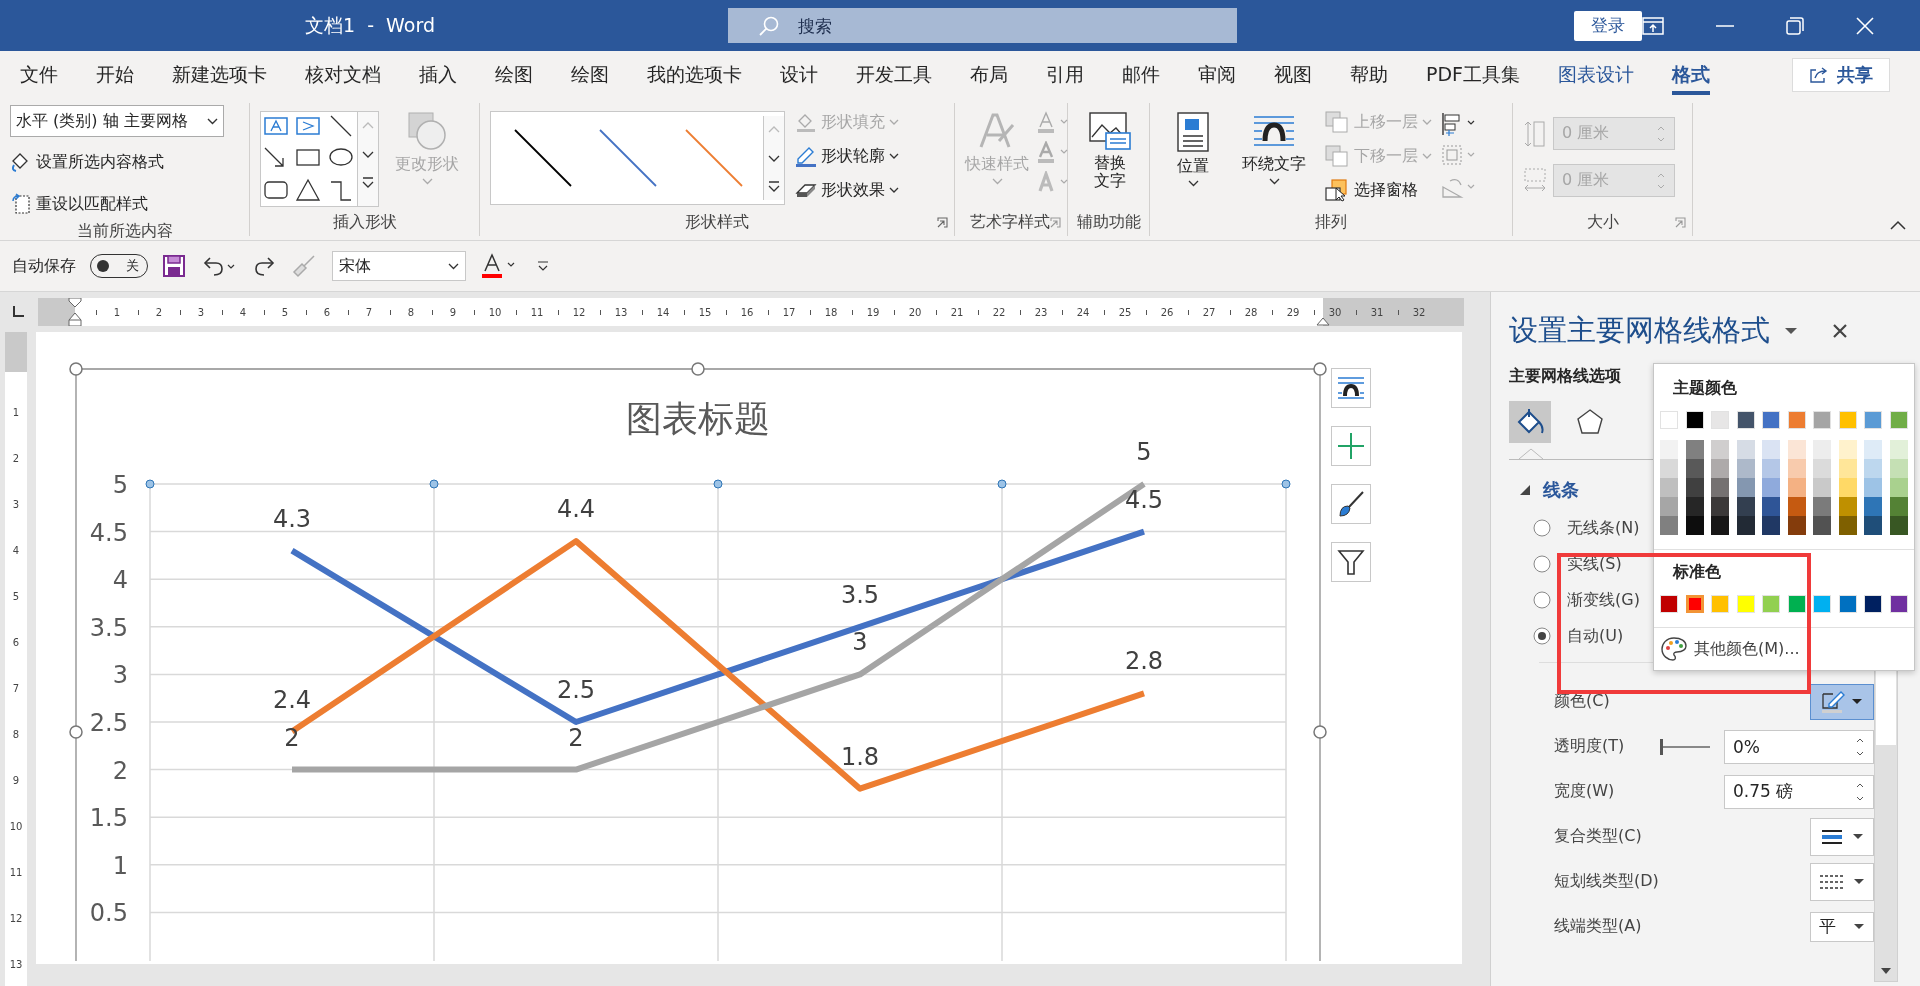 The width and height of the screenshot is (1920, 986). Describe the element at coordinates (1598, 926) in the screenshot. I see `property-label: 线端类型(A)` at that location.